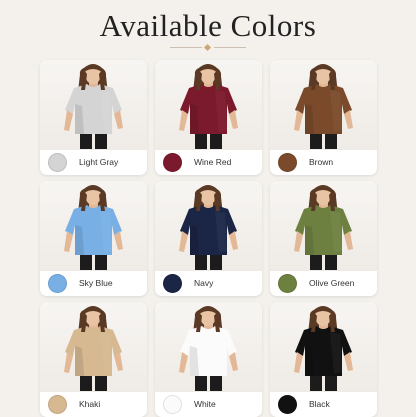 Image resolution: width=416 pixels, height=417 pixels. I want to click on color-name: Wine Red, so click(213, 162).